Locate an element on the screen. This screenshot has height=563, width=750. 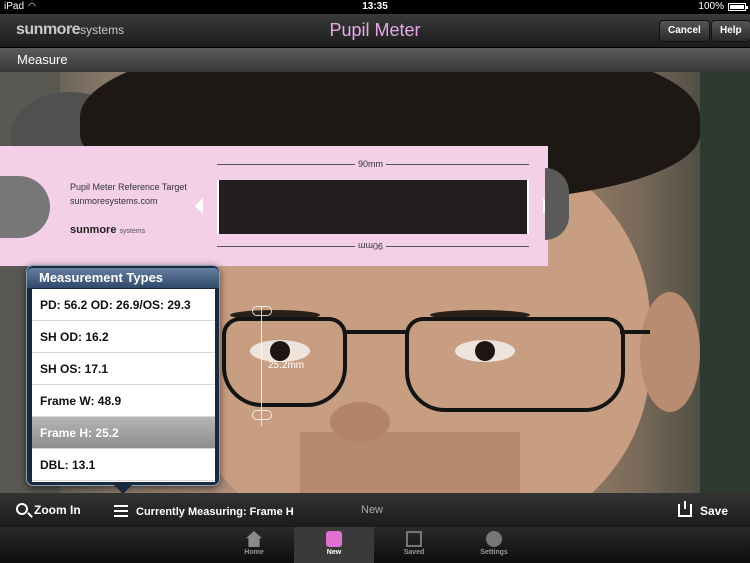
neck-region is located at coordinates (410, 462).